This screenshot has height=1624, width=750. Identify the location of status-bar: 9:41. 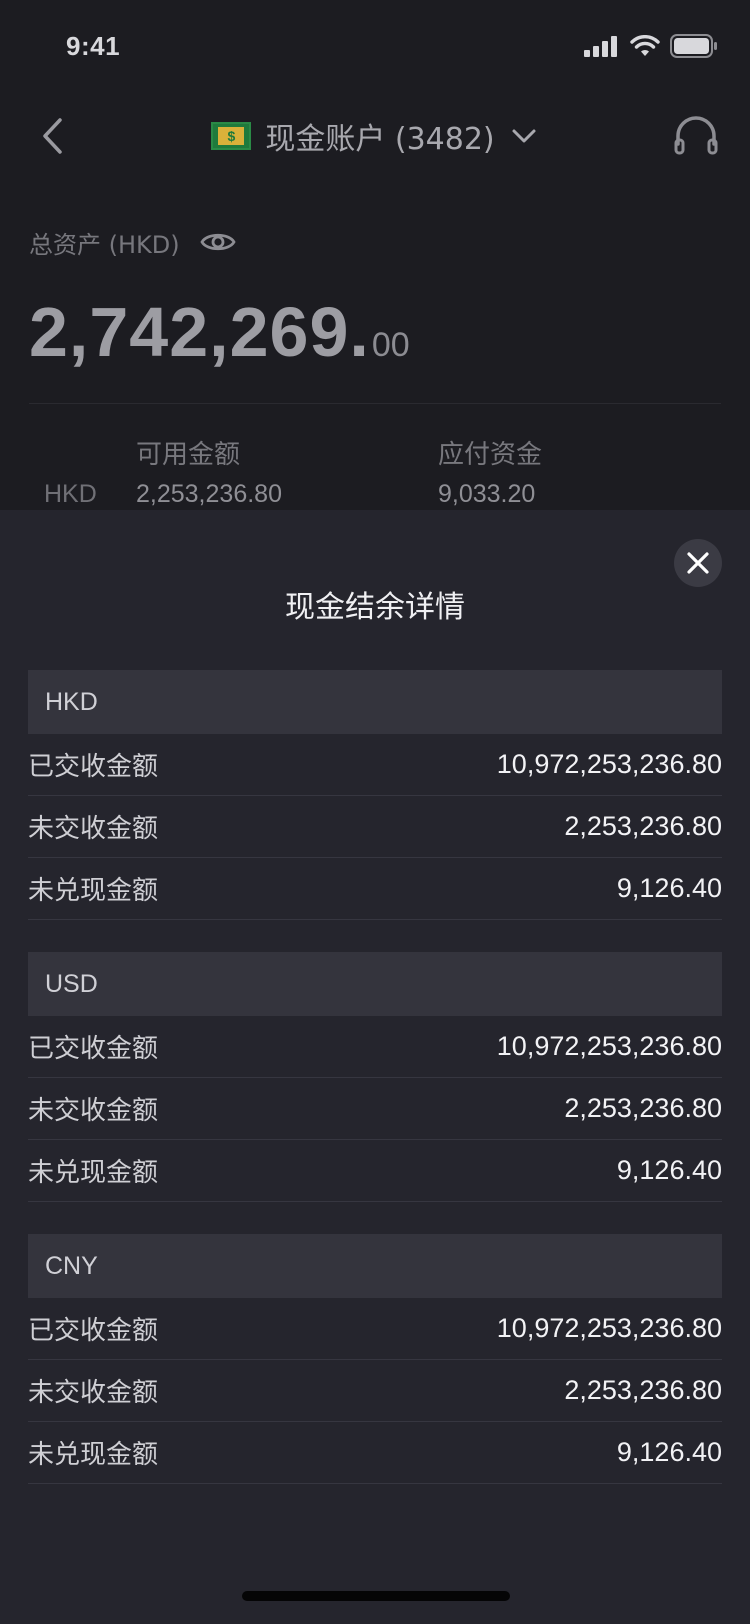
(375, 46).